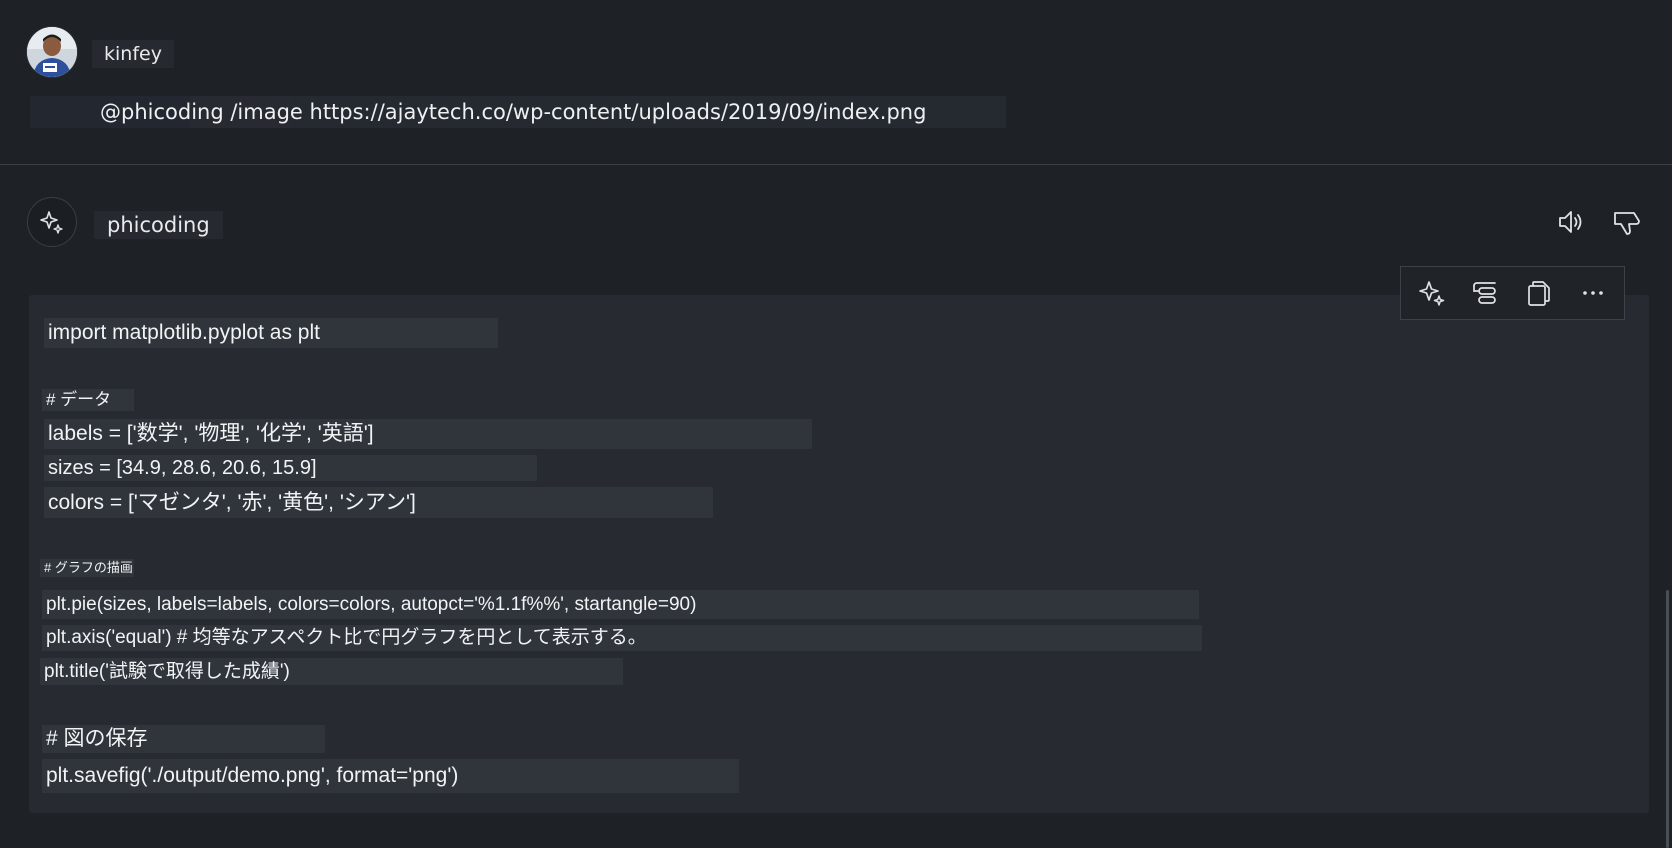  What do you see at coordinates (1512, 293) in the screenshot?
I see `code-block-toolbar` at bounding box center [1512, 293].